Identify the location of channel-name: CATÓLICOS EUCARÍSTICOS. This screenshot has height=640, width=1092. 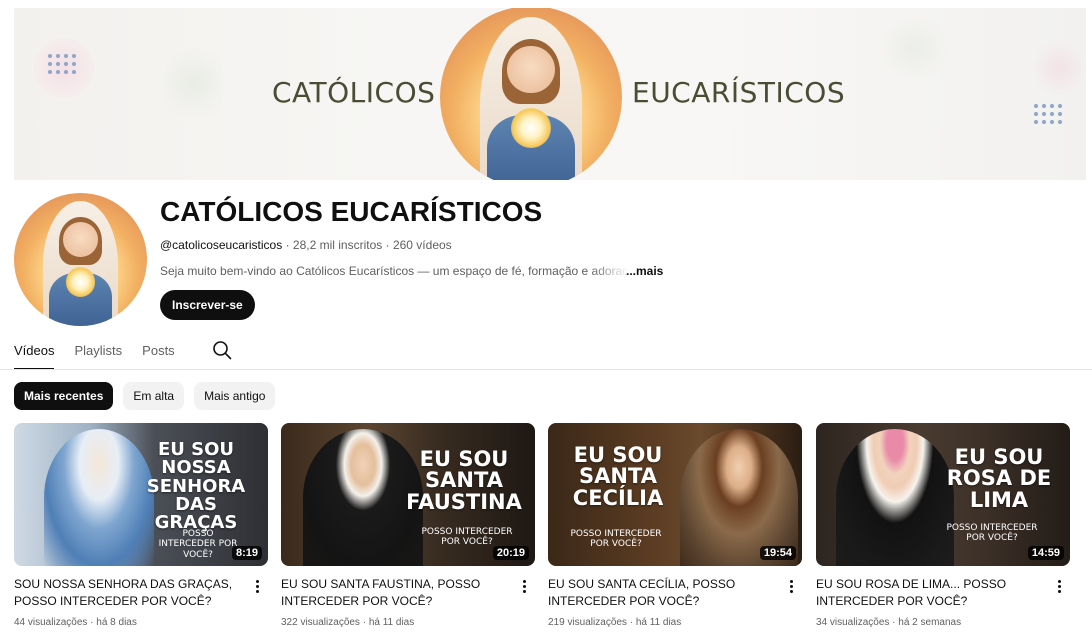
(351, 211).